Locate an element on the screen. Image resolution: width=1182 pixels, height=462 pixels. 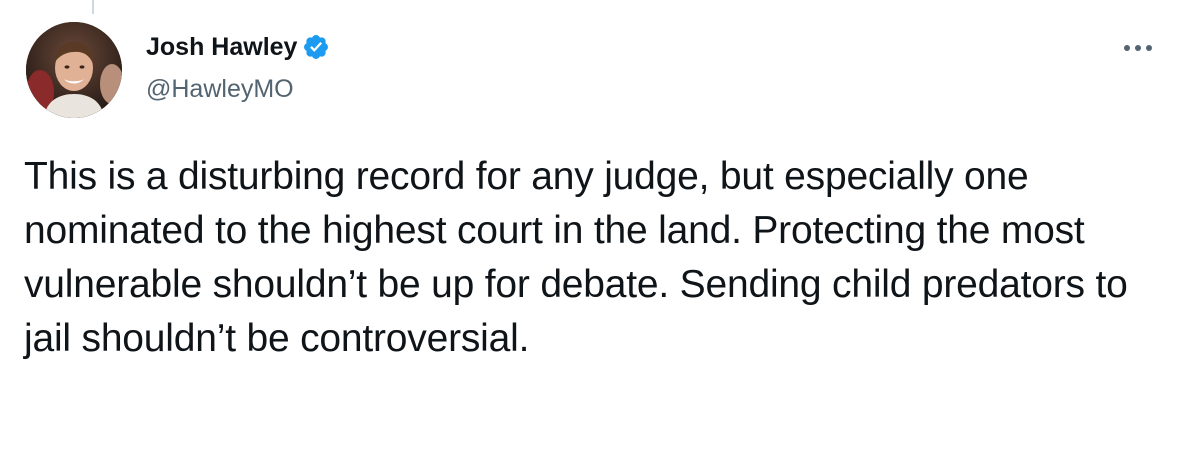
ellipsis-icon is located at coordinates (1138, 48).